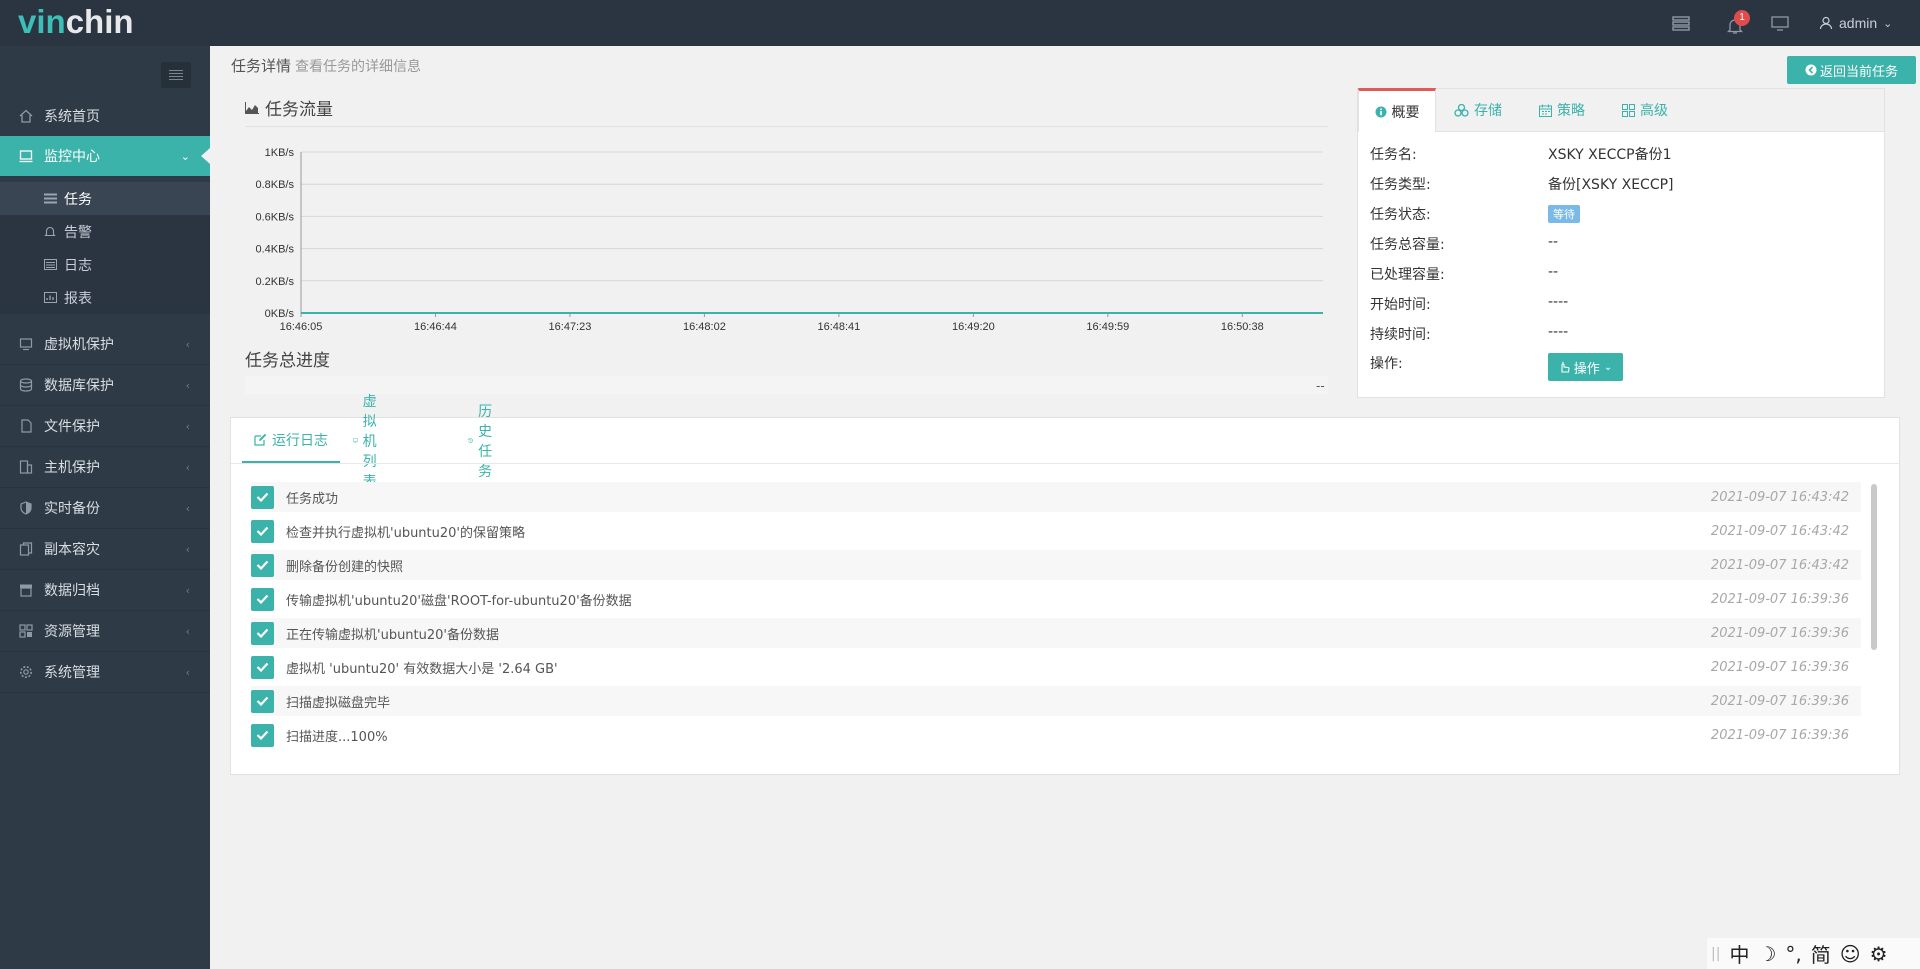 The image size is (1920, 969). Describe the element at coordinates (26, 590) in the screenshot. I see `archive-icon` at that location.